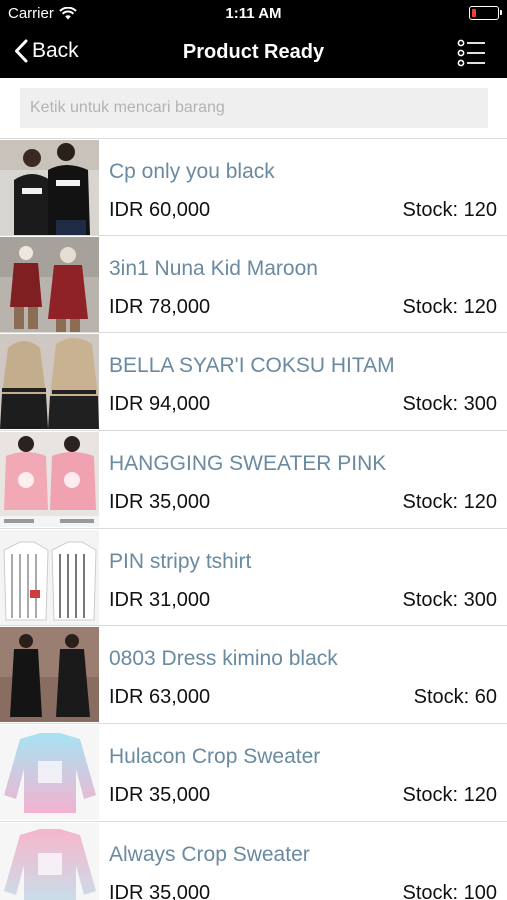  Describe the element at coordinates (215, 757) in the screenshot. I see `product-name: Hulacon Crop Sweater` at that location.